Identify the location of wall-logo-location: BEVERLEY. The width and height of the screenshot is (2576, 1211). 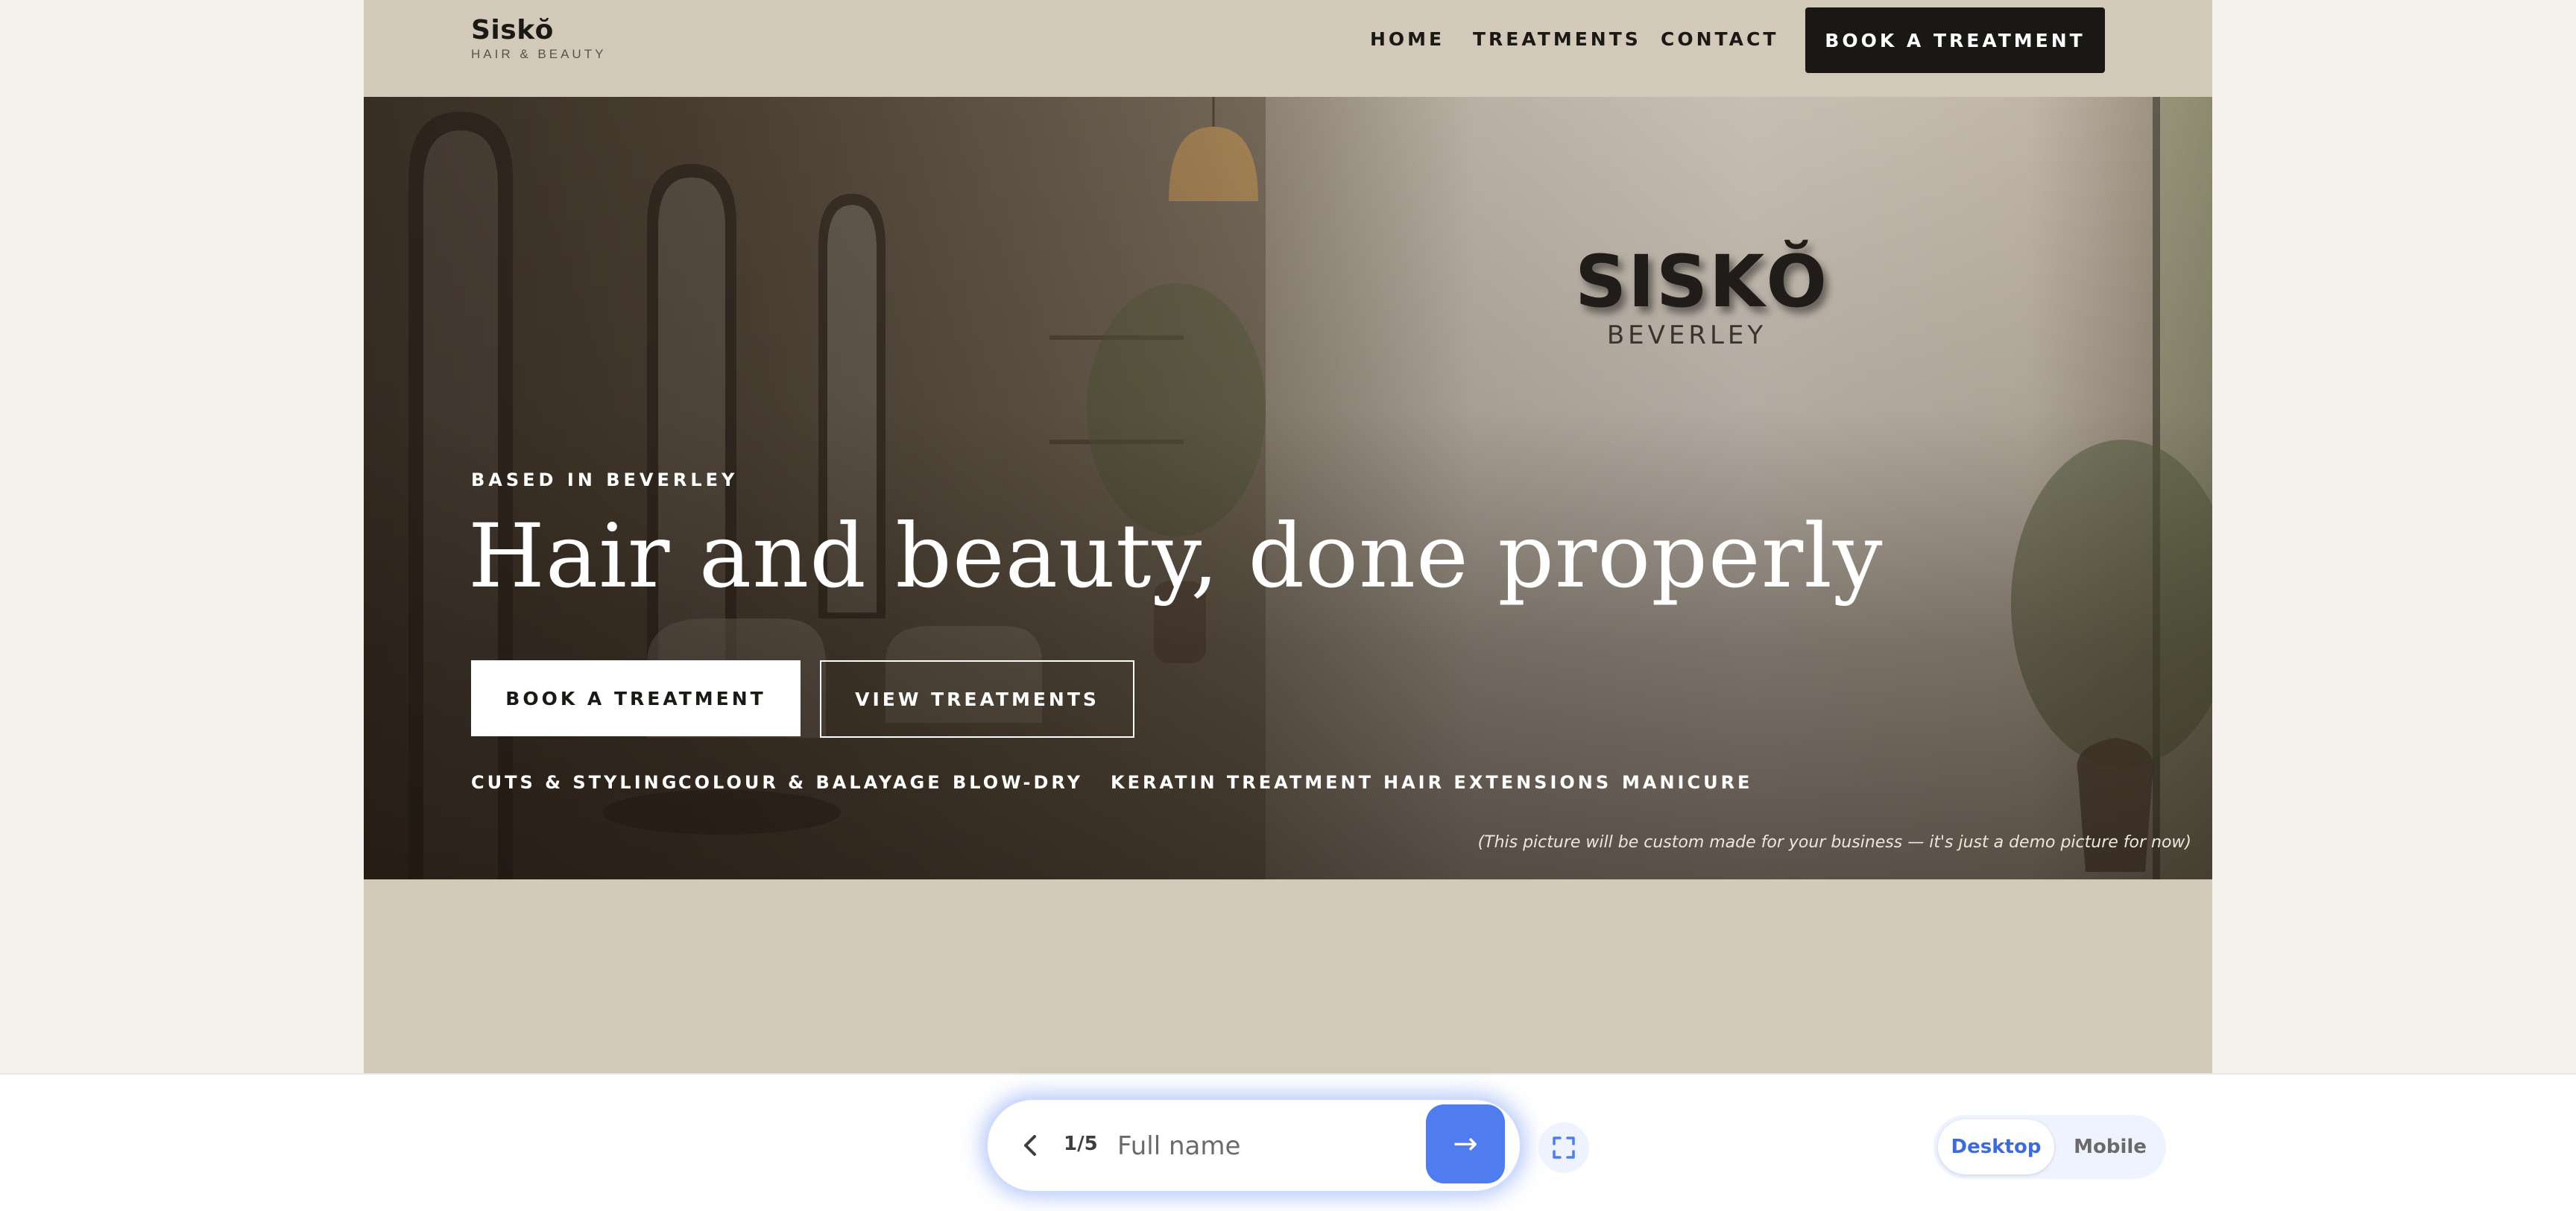
(1687, 335).